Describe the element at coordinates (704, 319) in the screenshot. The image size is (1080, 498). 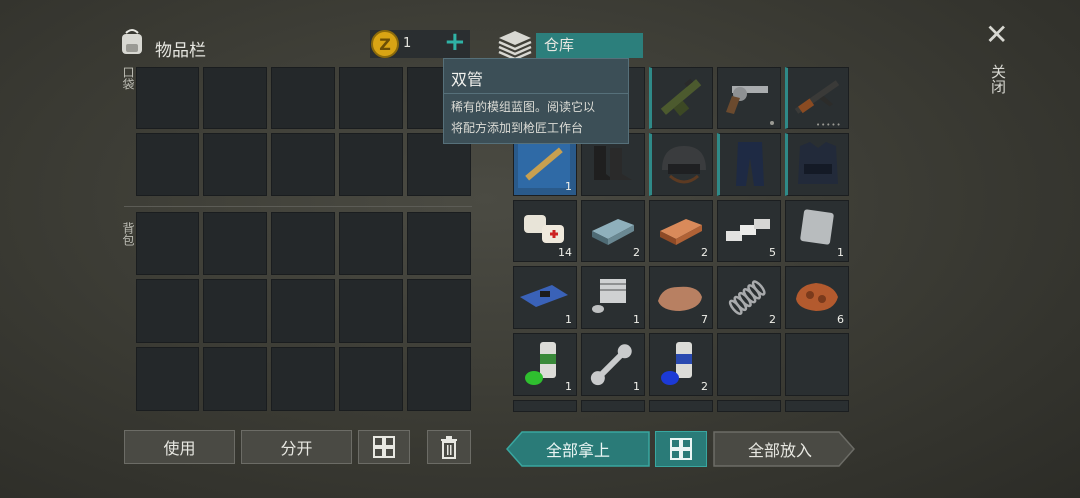
I see `item-count: 7` at that location.